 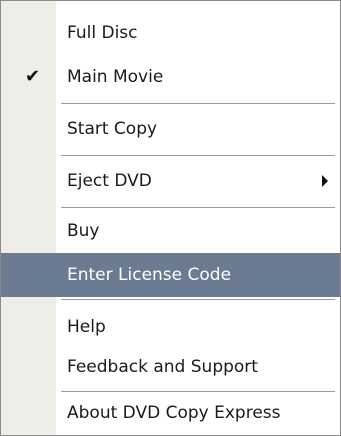 I want to click on menu-item-label: Feedback and Support, so click(x=162, y=367).